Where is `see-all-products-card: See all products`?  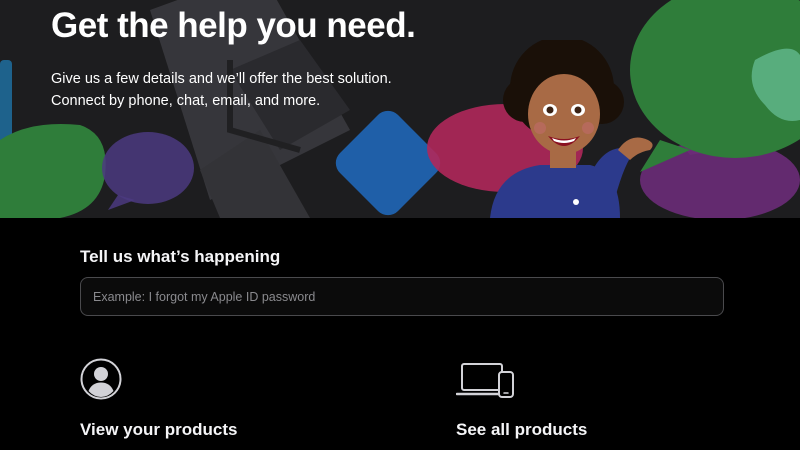 see-all-products-card: See all products is located at coordinates (606, 404).